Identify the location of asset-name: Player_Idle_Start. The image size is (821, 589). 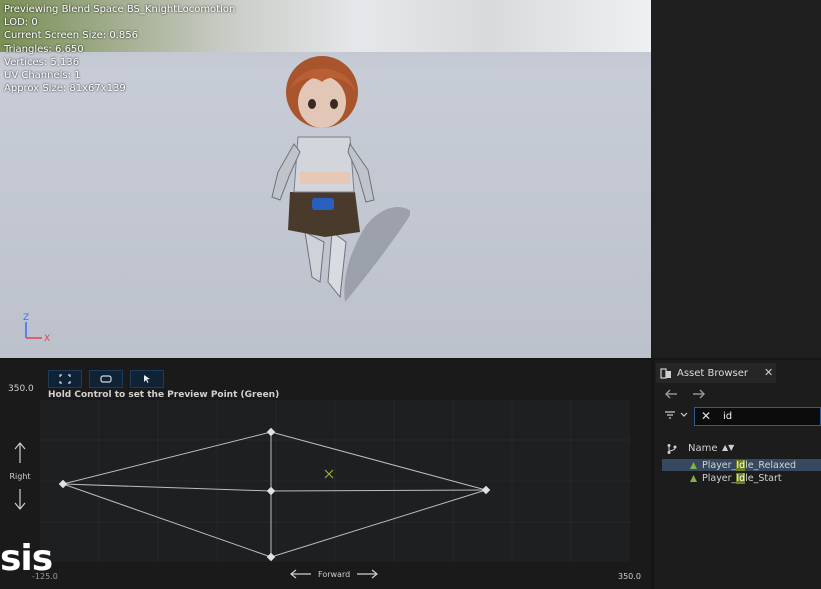
(742, 478).